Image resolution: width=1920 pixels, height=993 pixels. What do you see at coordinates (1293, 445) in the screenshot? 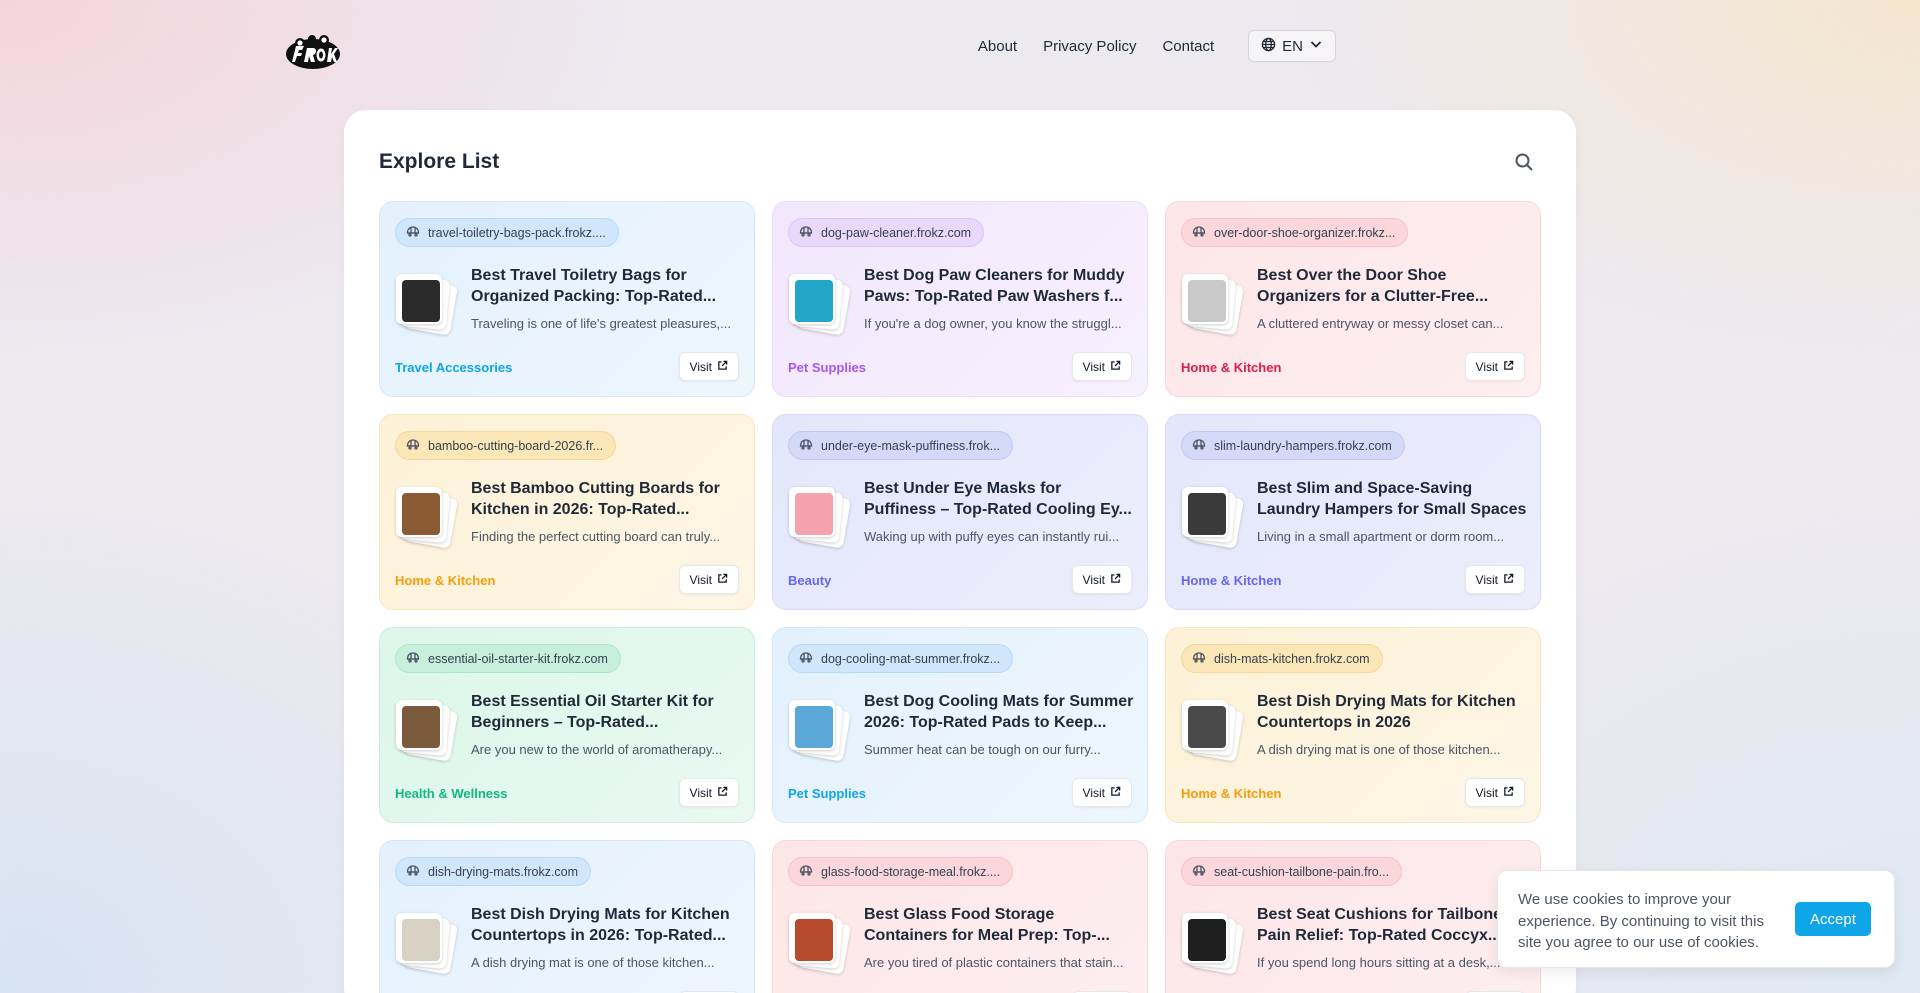
I see `domain-pill: slim-laundry-hampers.frokz.com` at bounding box center [1293, 445].